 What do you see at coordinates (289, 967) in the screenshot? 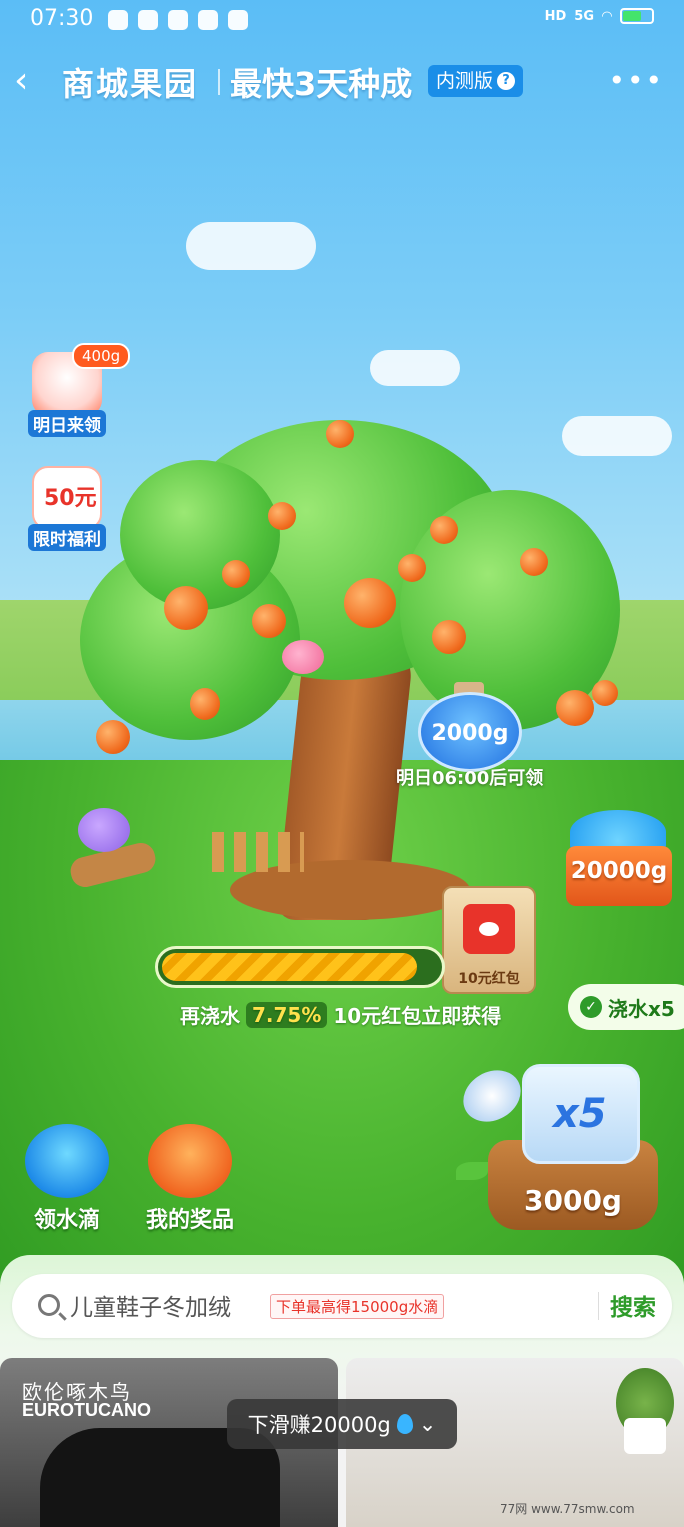
I see `progress-fill` at bounding box center [289, 967].